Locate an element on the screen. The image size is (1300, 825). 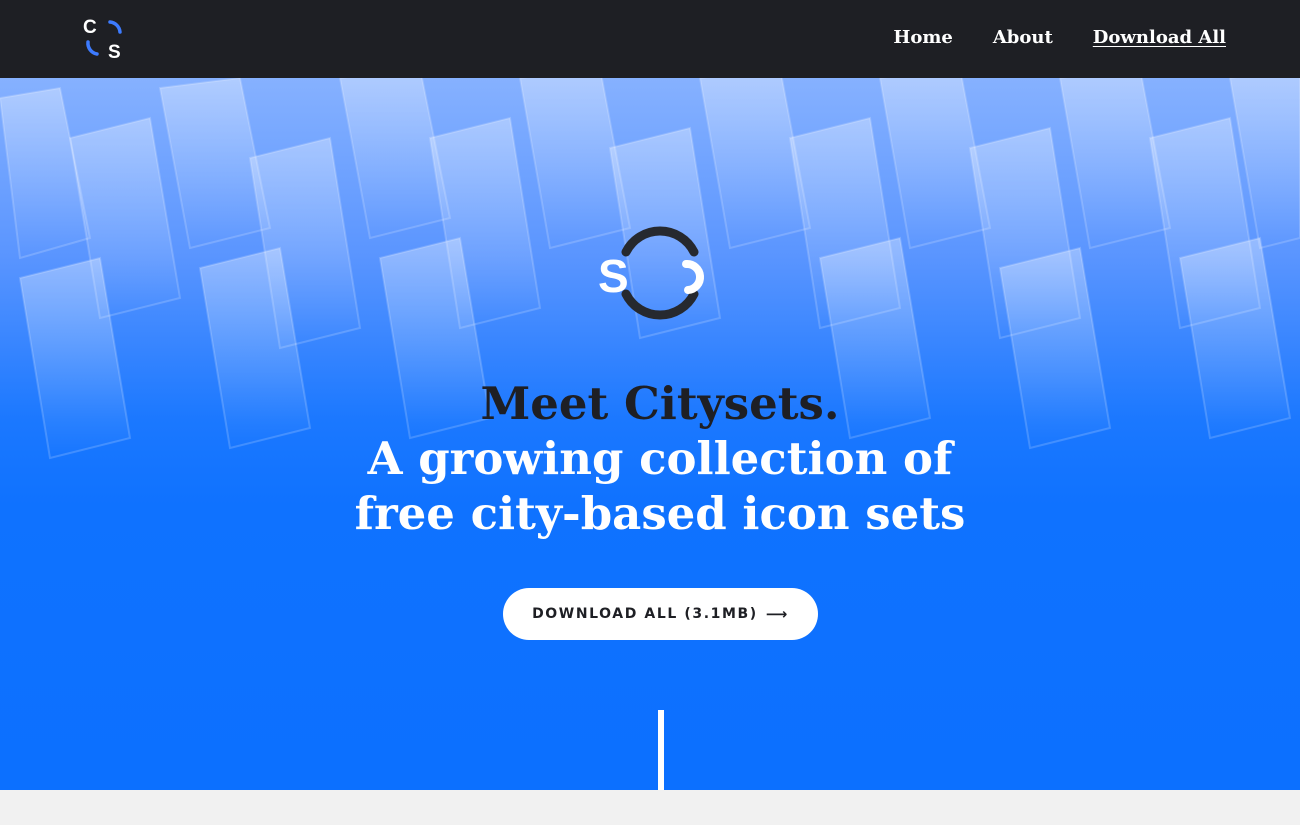
nav-about: About is located at coordinates (1023, 38).